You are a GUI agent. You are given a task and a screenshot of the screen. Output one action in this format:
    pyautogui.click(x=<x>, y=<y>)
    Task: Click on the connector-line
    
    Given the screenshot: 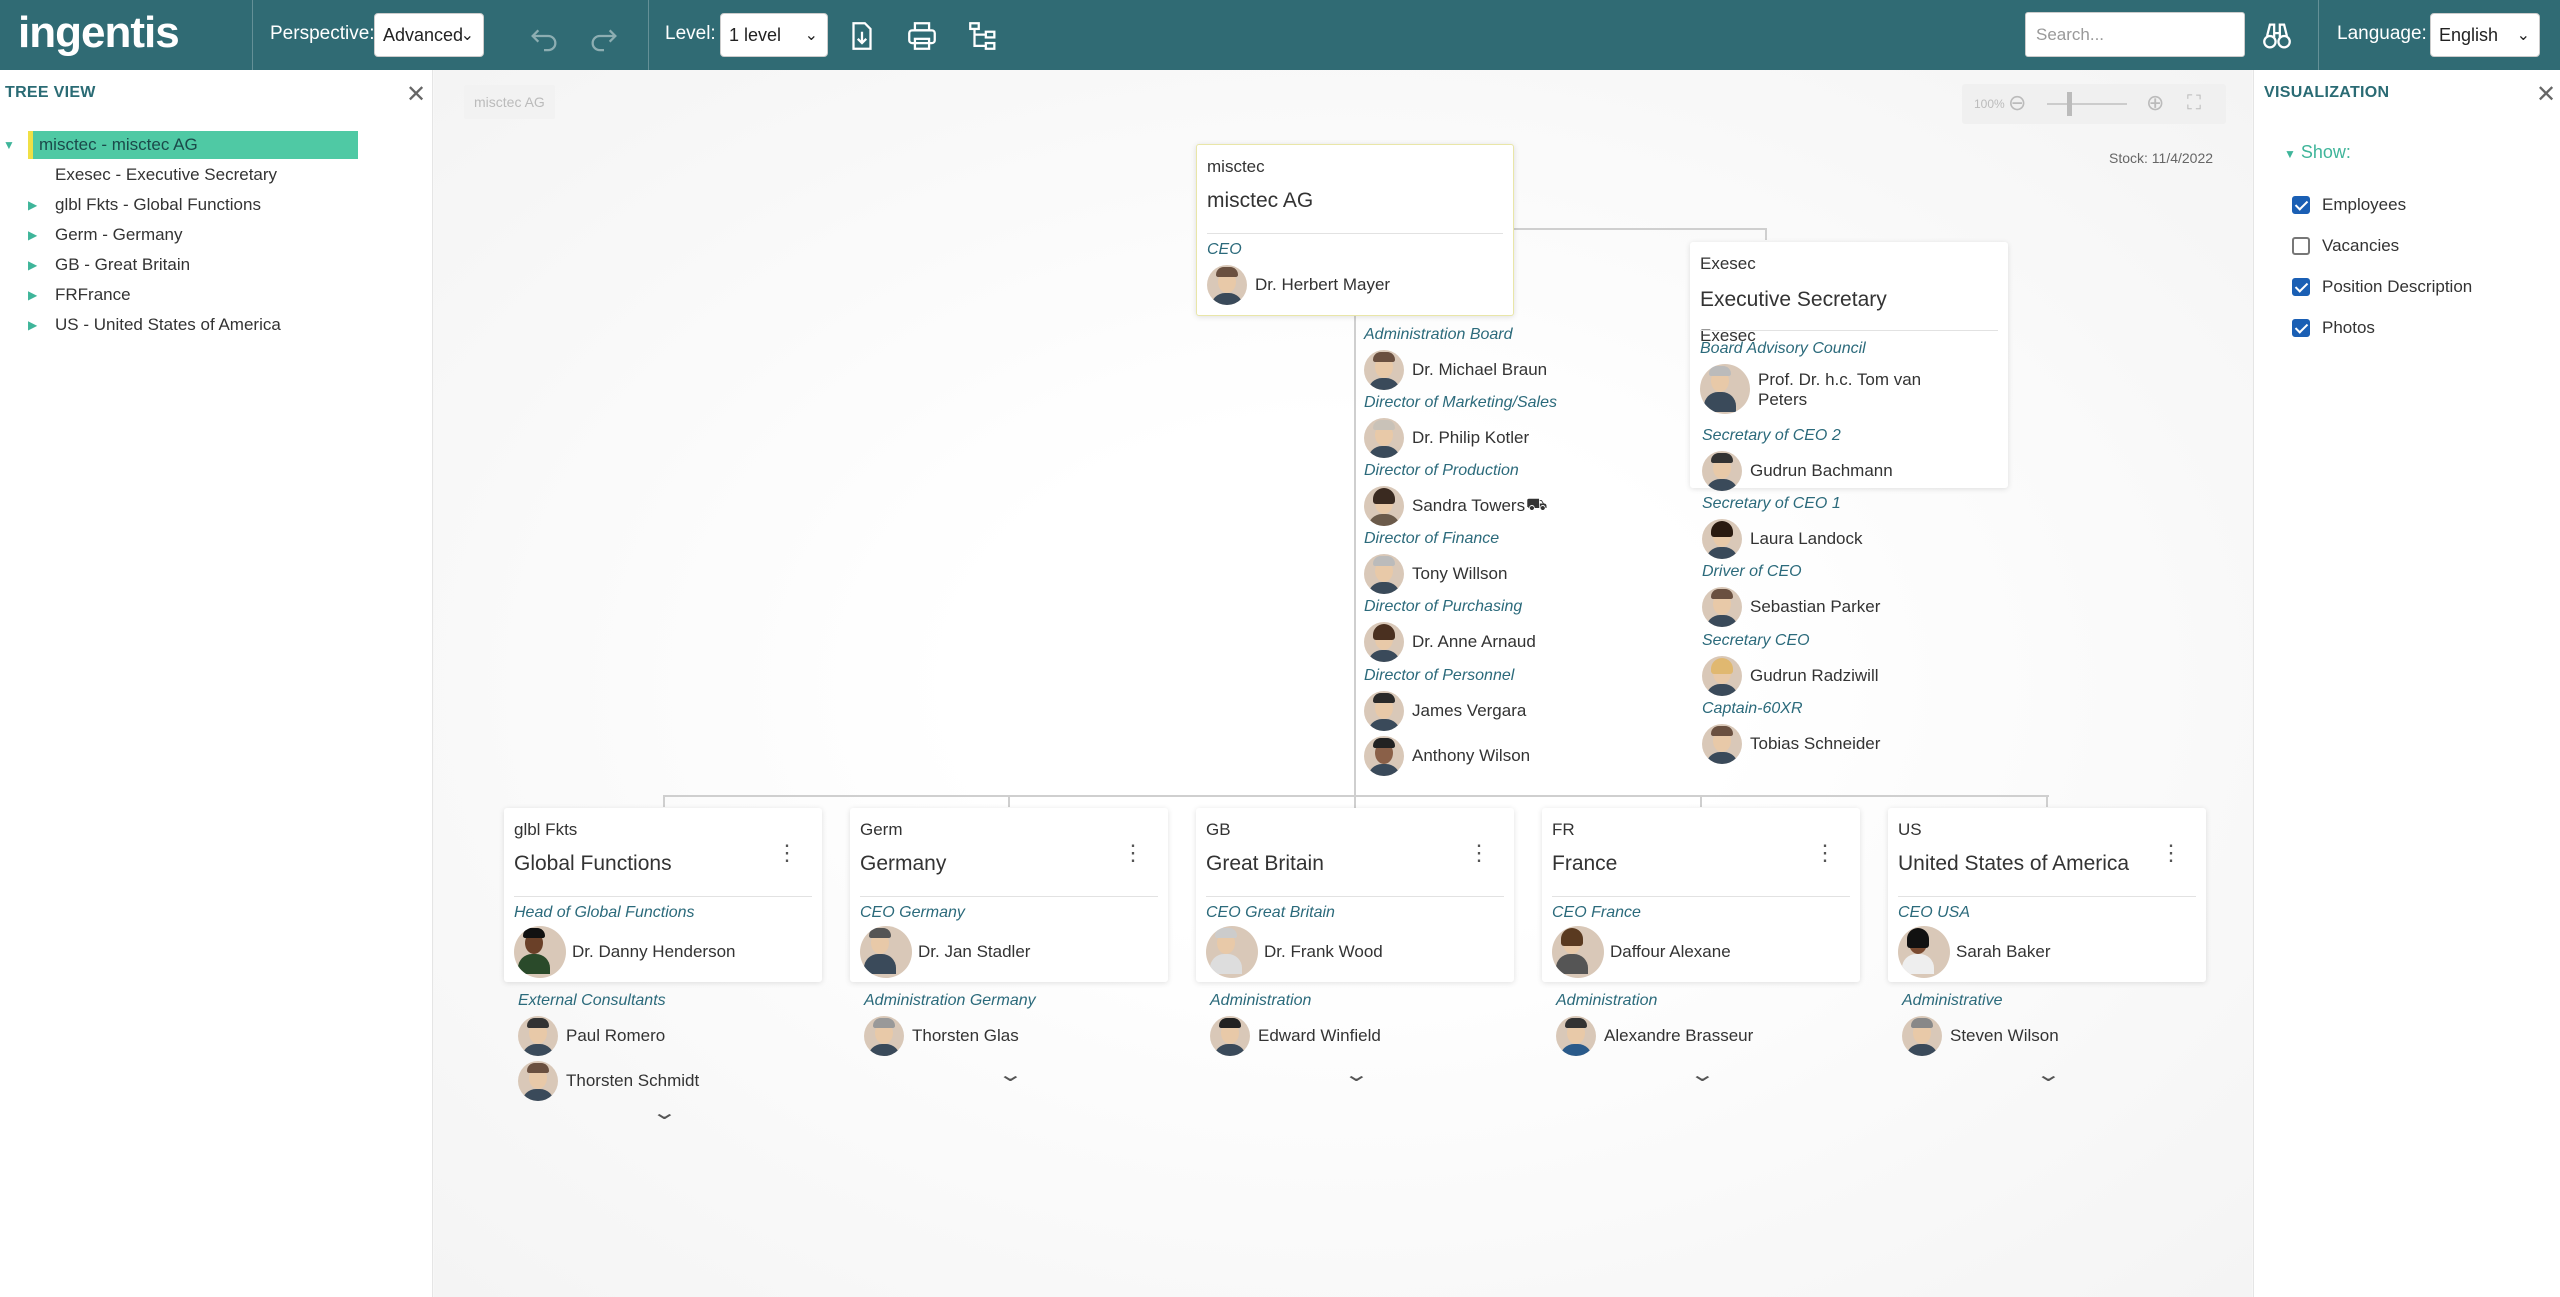 What is the action you would take?
    pyautogui.click(x=664, y=801)
    